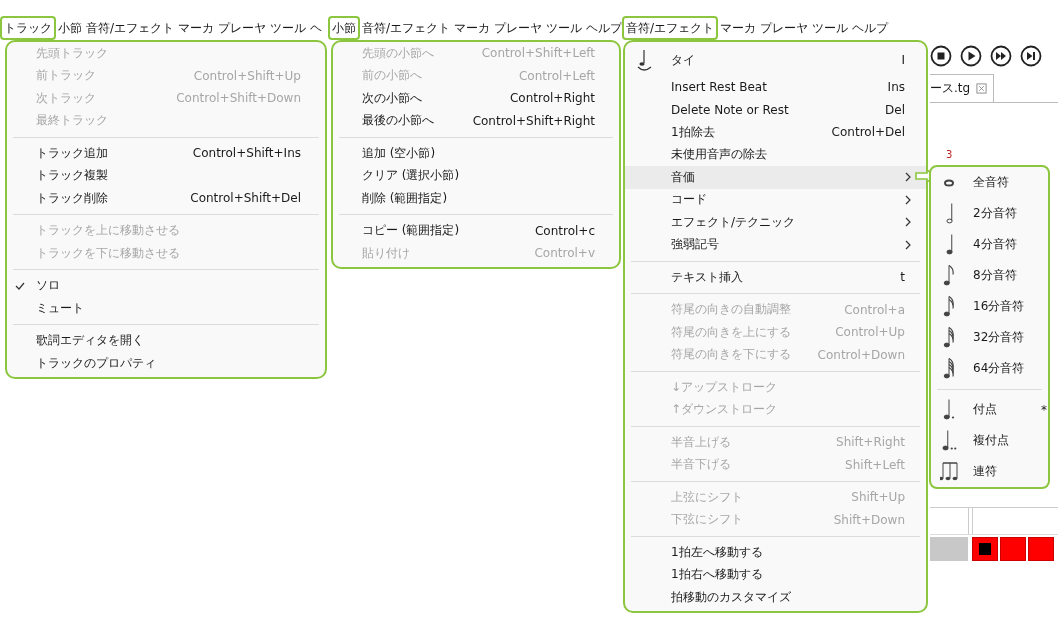 The width and height of the screenshot is (1058, 622). What do you see at coordinates (72, 176) in the screenshot?
I see `menu-item-label: トラック複製` at bounding box center [72, 176].